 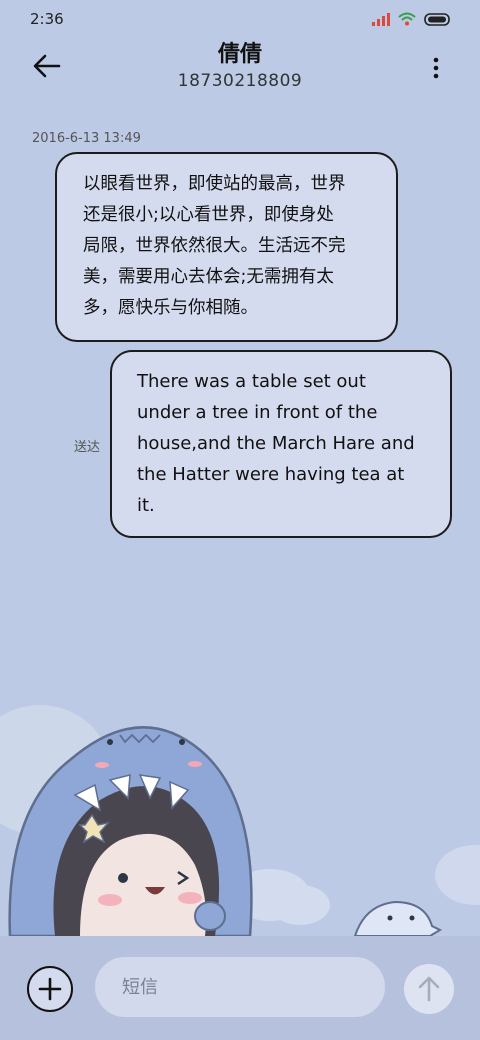 I want to click on battery-icon, so click(x=437, y=19).